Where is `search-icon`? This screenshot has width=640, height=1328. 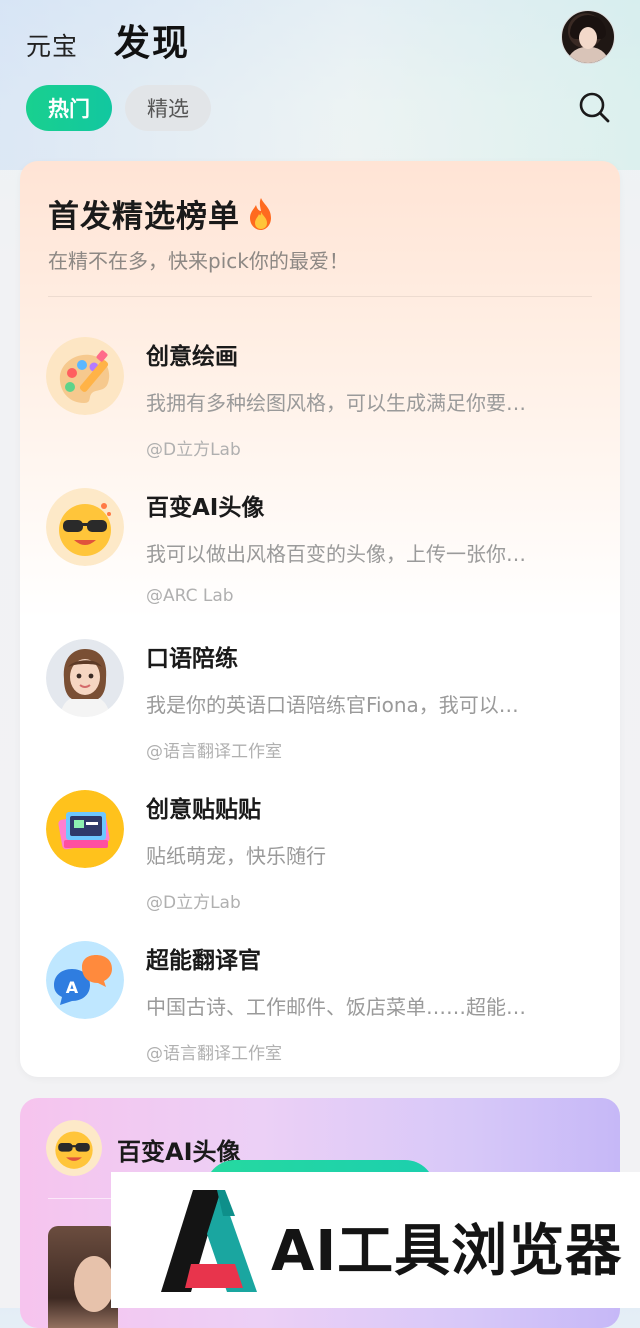 search-icon is located at coordinates (594, 107).